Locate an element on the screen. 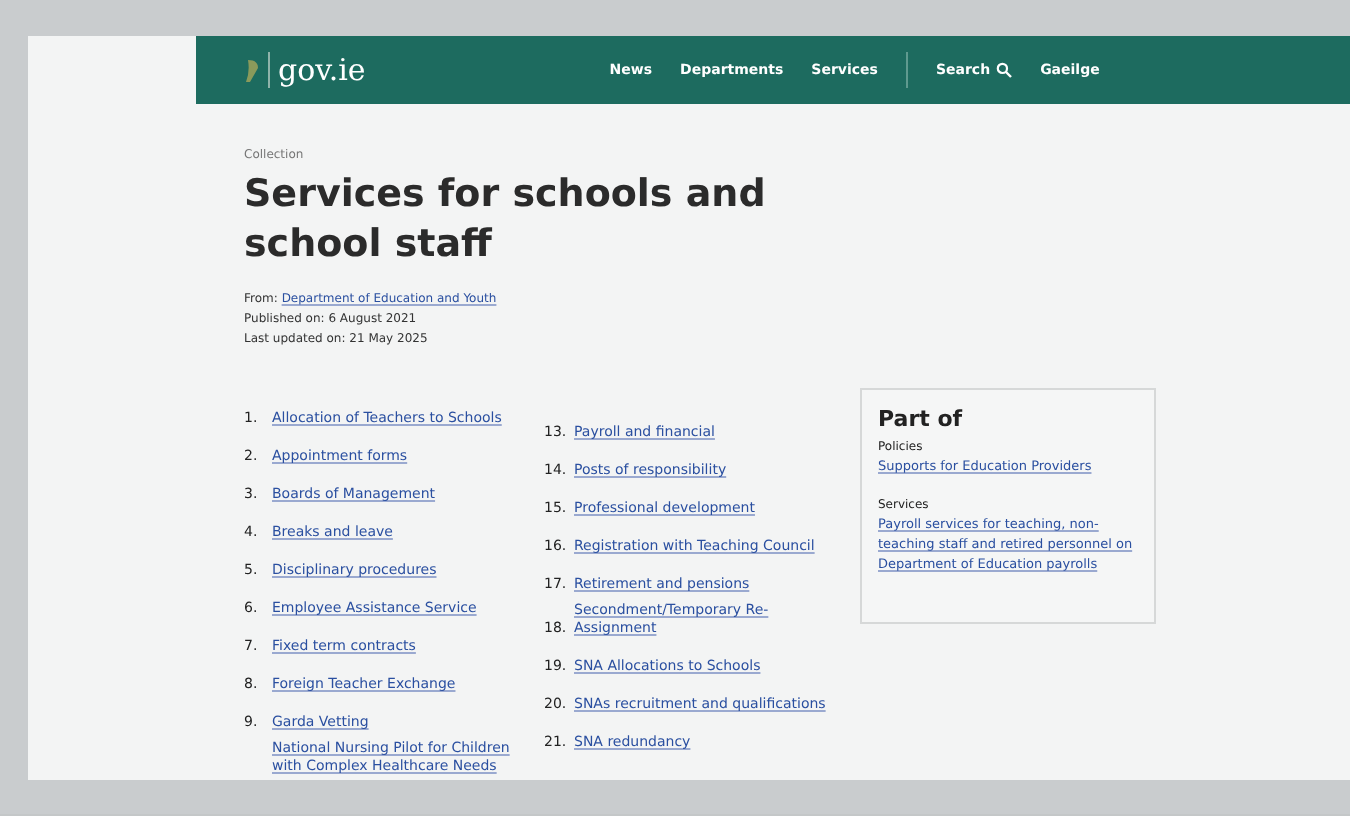 The height and width of the screenshot is (816, 1350). page-title: Services for schools and school staff is located at coordinates (506, 220).